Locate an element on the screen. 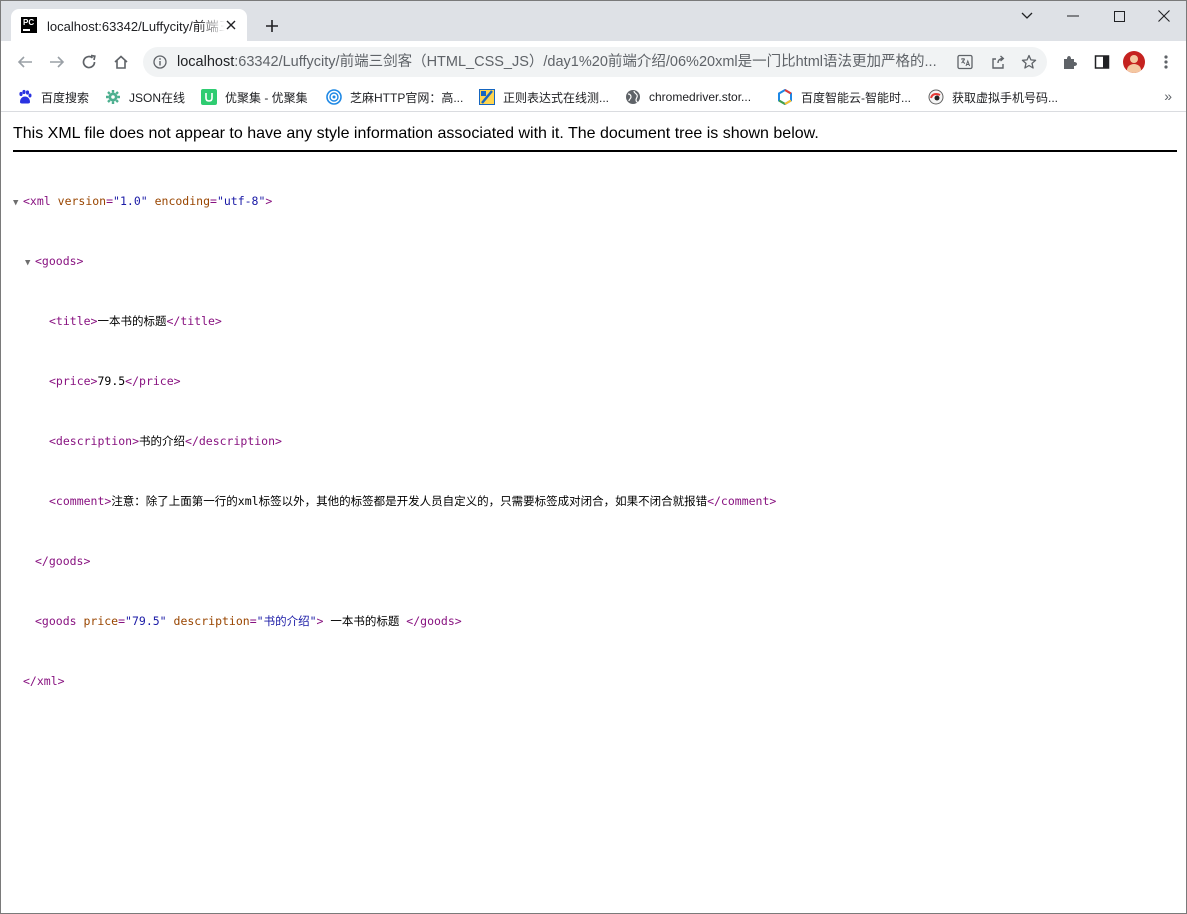 The image size is (1187, 914). xml-attr-value: "utf-8" is located at coordinates (241, 201).